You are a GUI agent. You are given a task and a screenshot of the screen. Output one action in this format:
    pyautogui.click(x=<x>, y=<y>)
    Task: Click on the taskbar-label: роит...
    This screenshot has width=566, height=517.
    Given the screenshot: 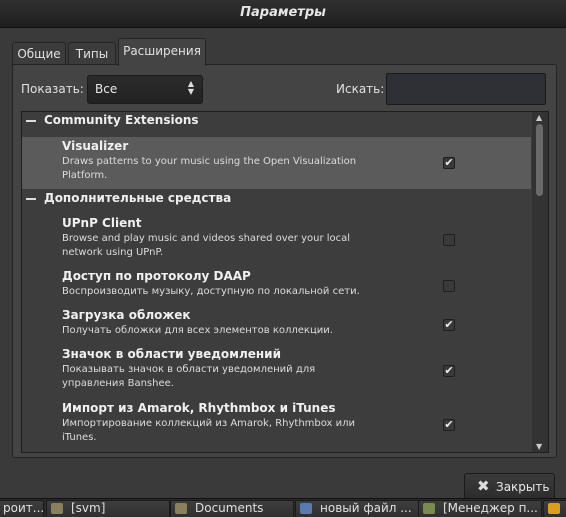 What is the action you would take?
    pyautogui.click(x=23, y=508)
    